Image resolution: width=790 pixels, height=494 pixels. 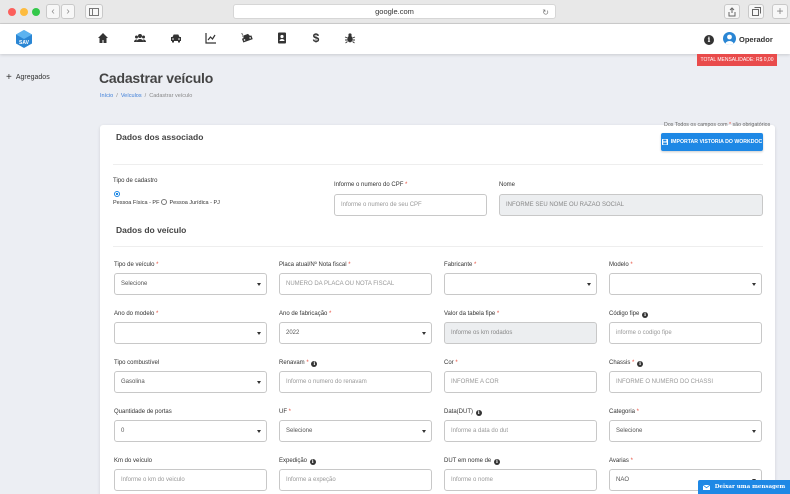 I want to click on home-icon, so click(x=103, y=38).